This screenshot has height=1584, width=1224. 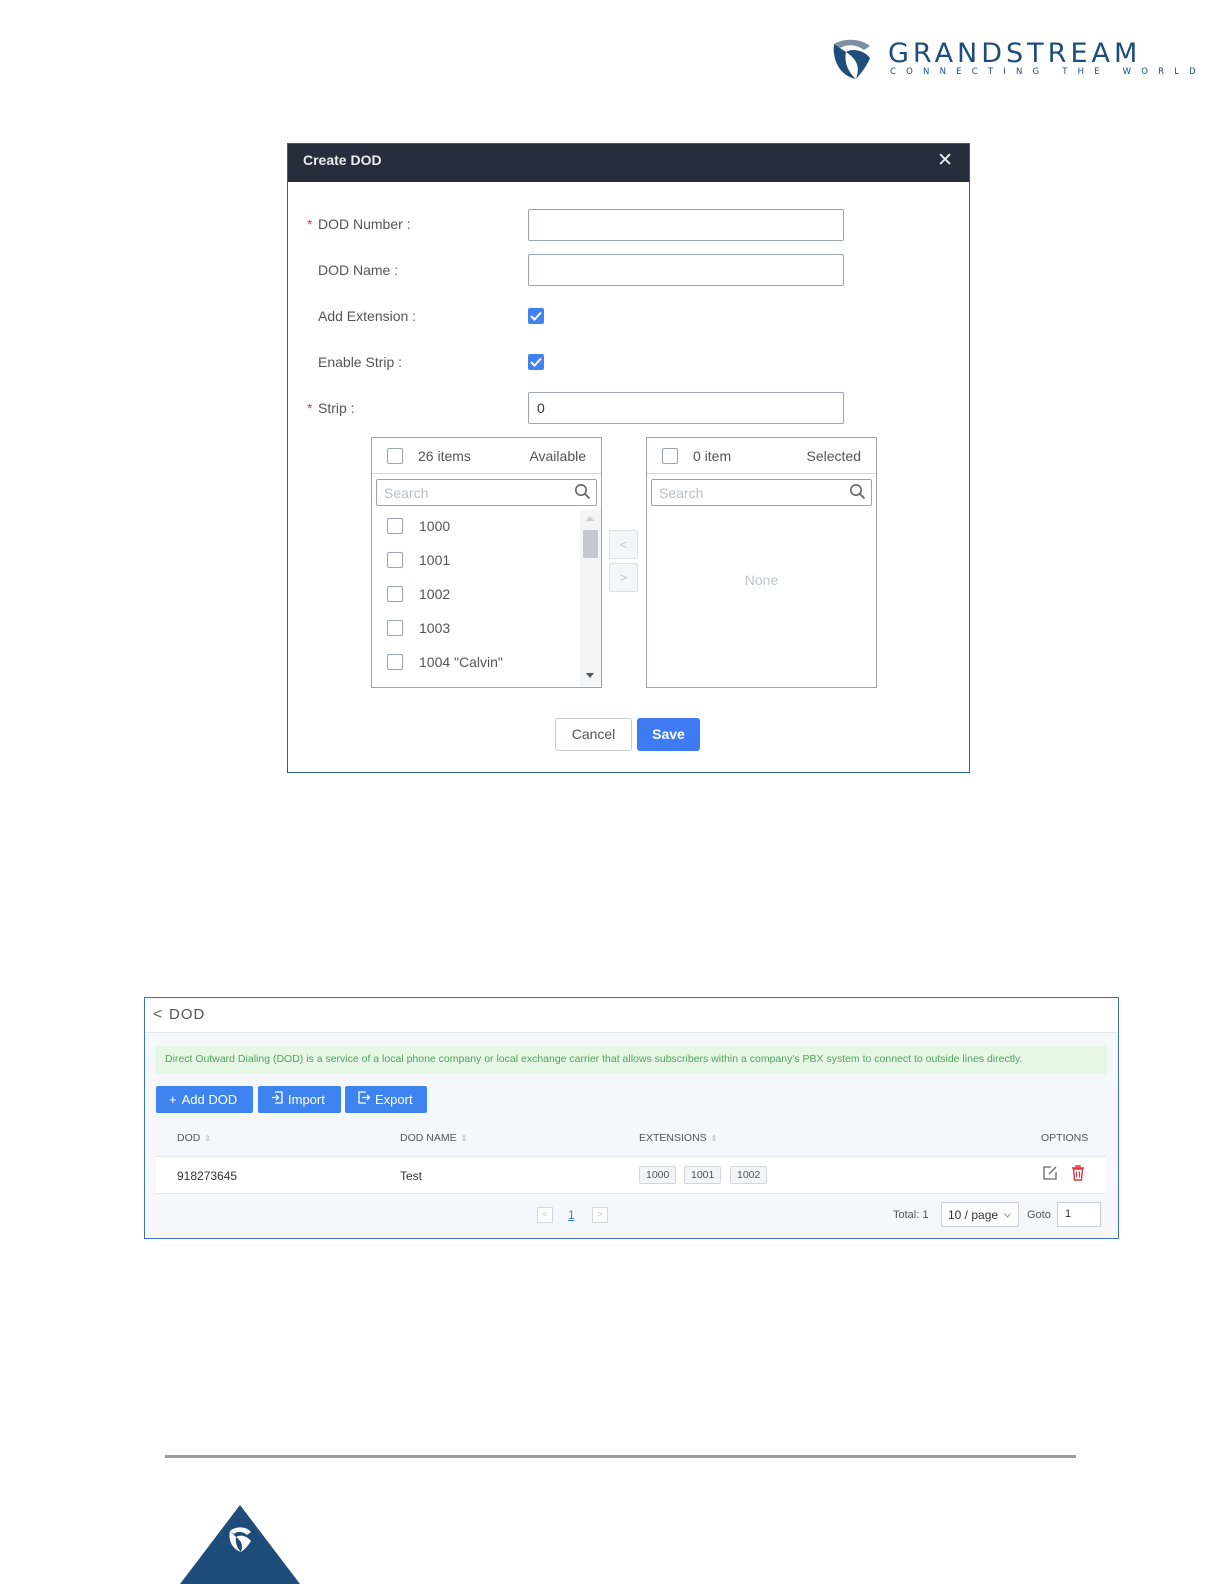 I want to click on brand-name: GRANDSTREAM, so click(x=1015, y=53).